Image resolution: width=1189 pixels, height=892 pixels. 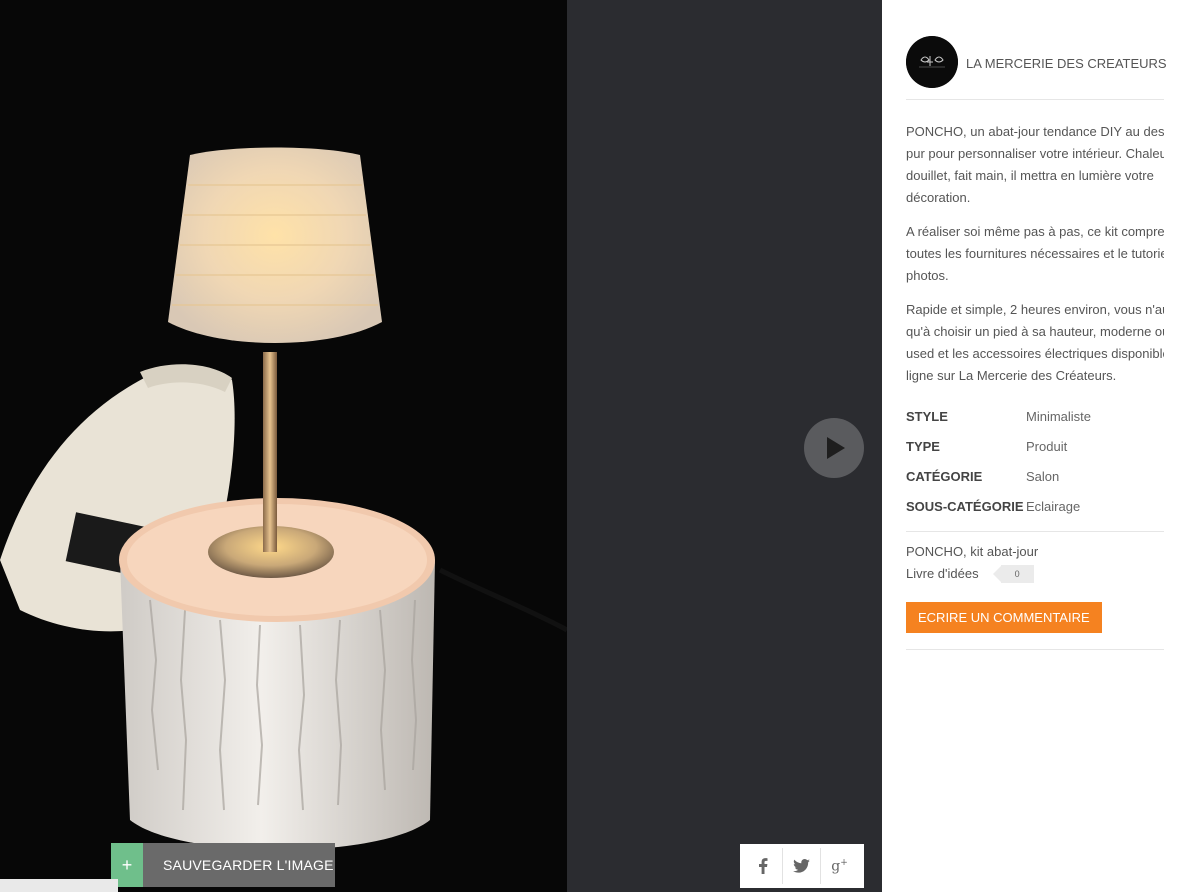 I want to click on spec-key: TYPE, so click(x=923, y=446).